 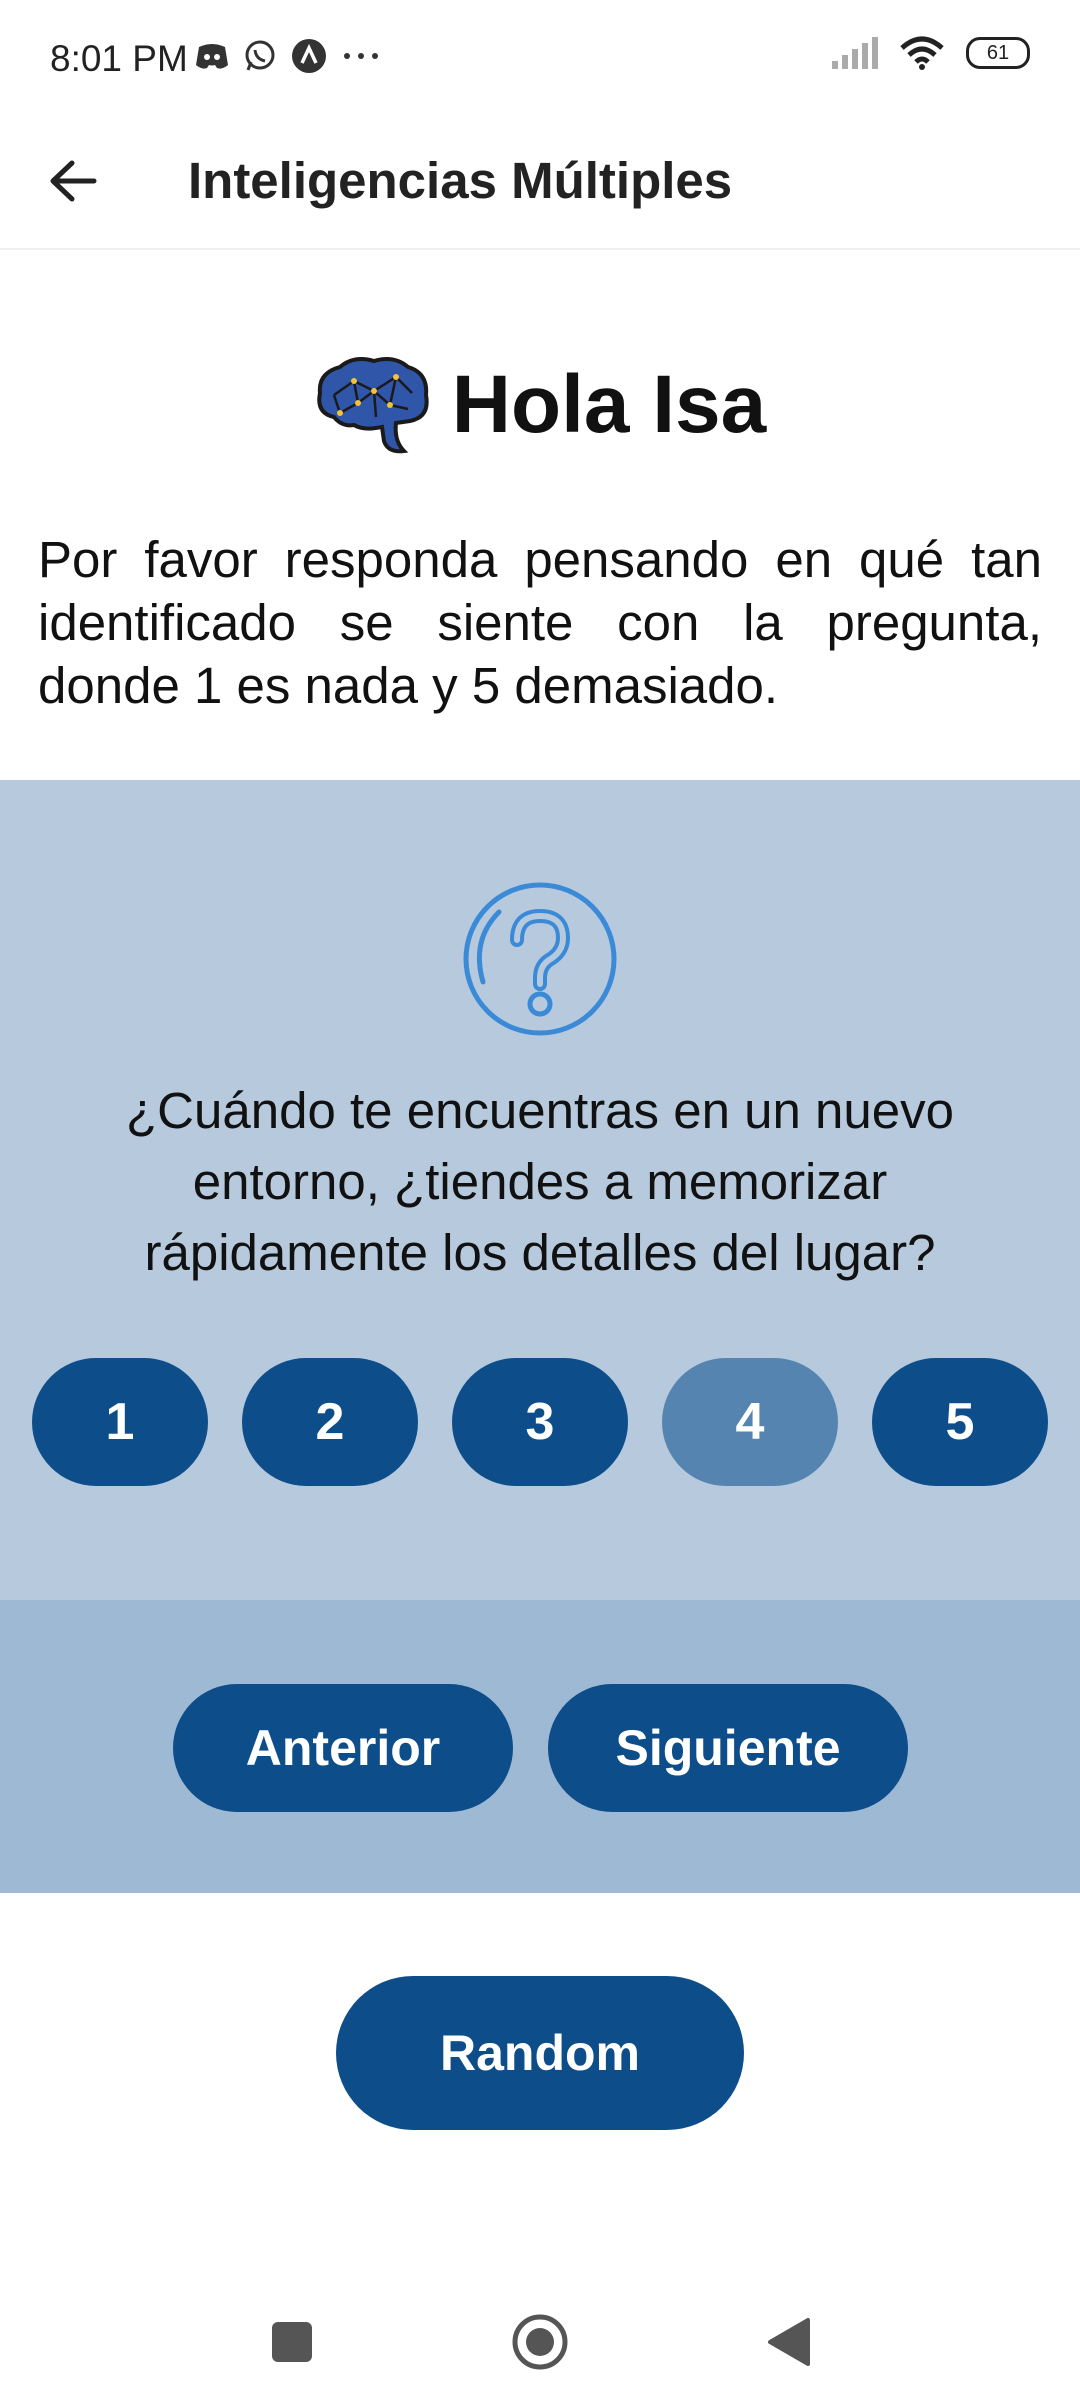 I want to click on battery-icon: 61, so click(x=998, y=53).